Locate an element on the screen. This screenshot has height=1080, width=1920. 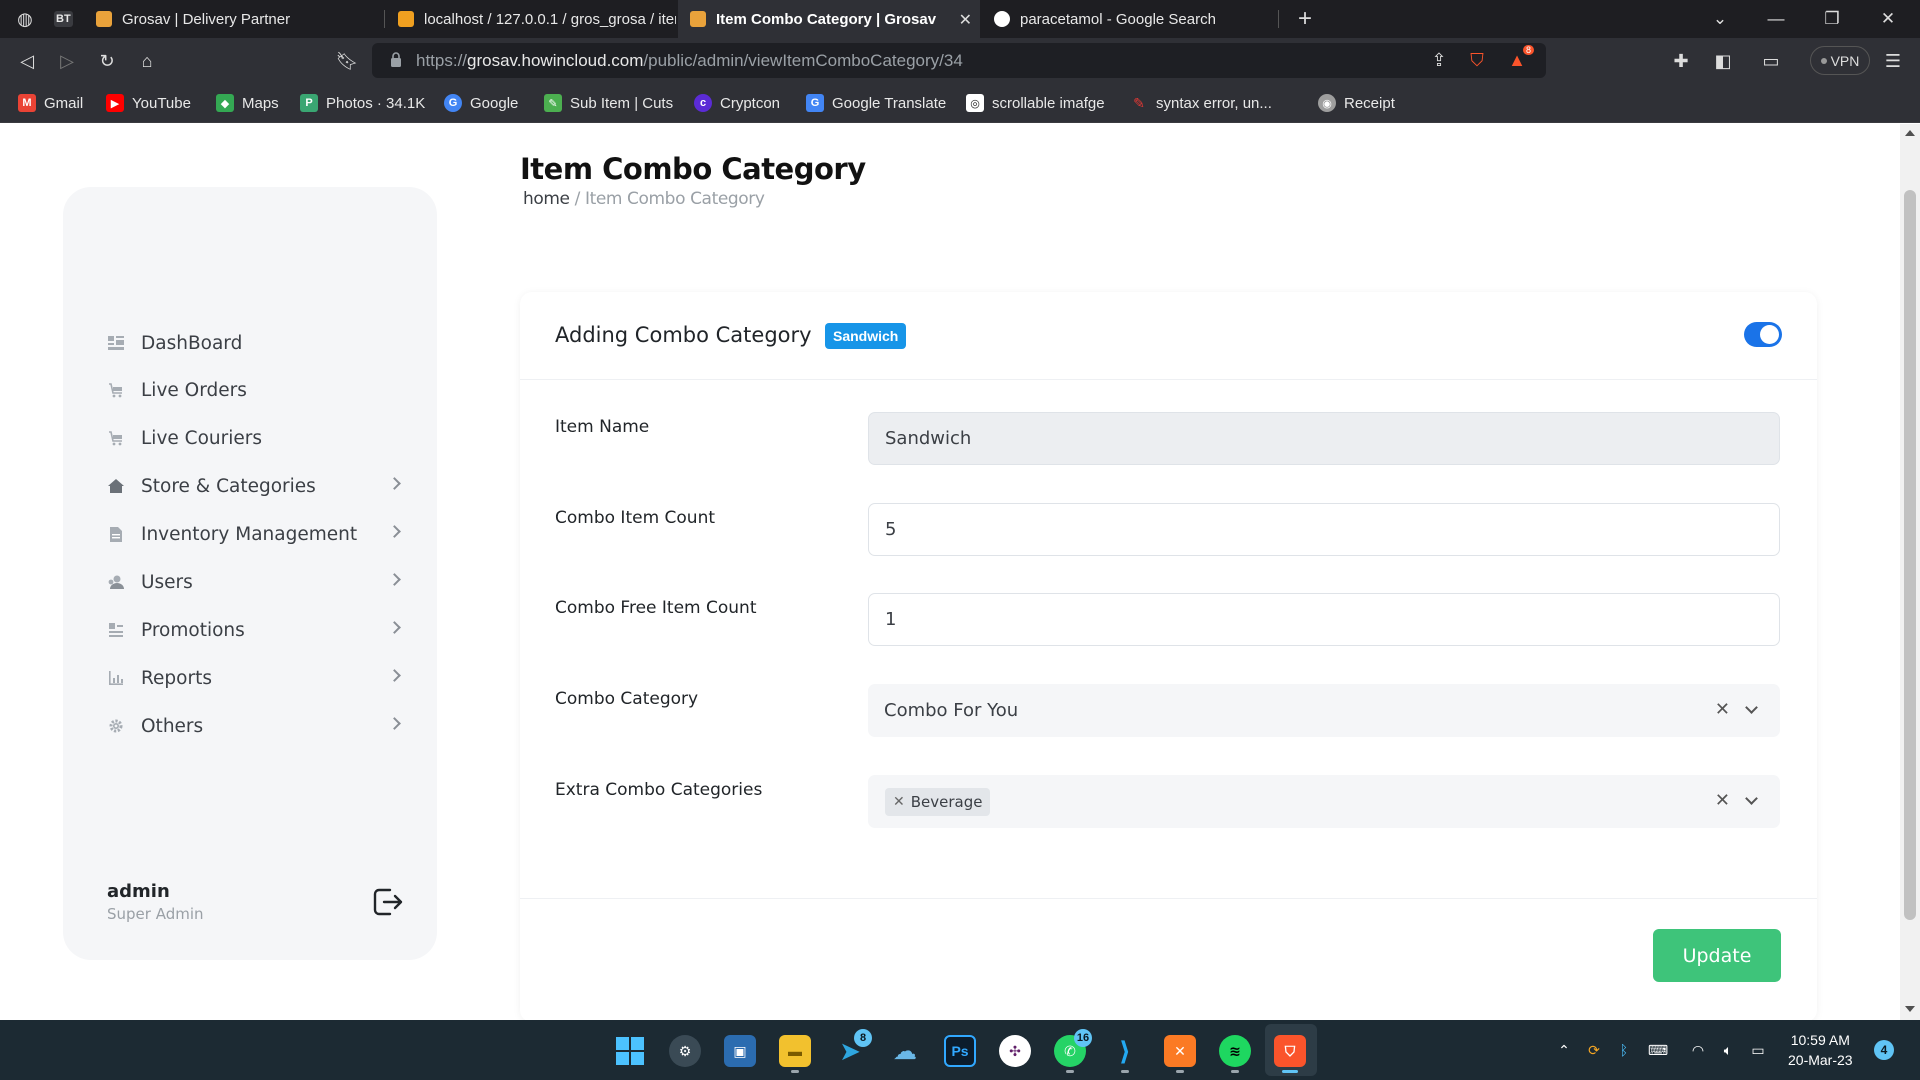
combo-item-count-field: 5 is located at coordinates (1324, 529).